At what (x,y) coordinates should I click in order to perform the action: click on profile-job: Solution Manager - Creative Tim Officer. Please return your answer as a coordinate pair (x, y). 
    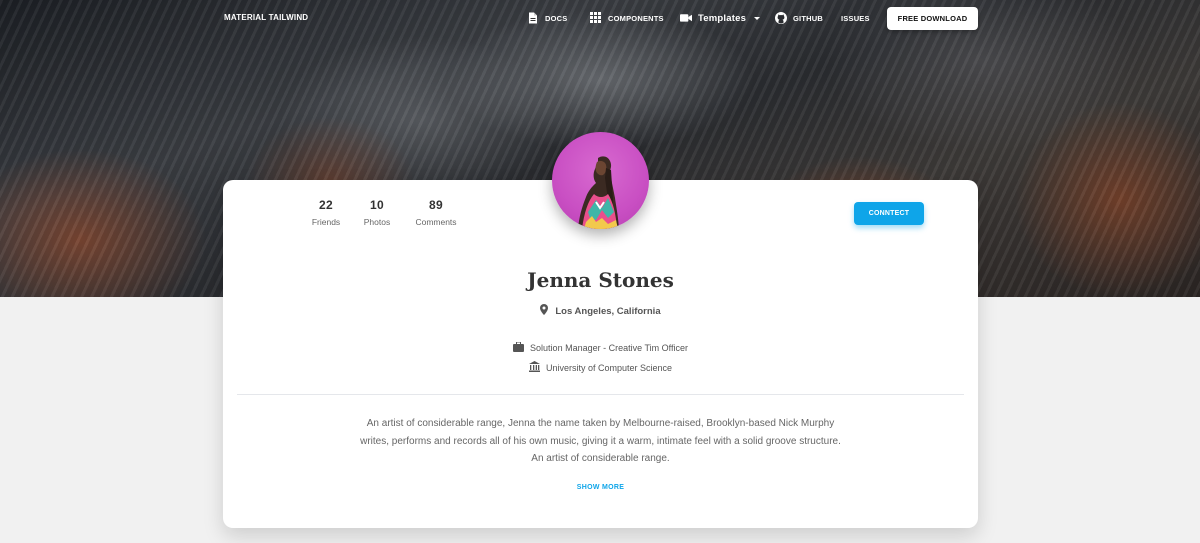
    Looking at the image, I should click on (600, 347).